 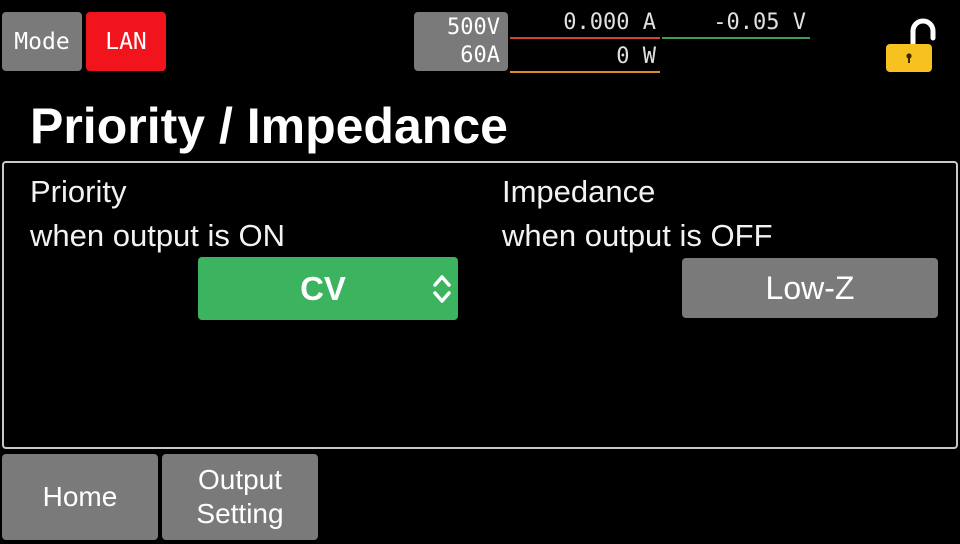 I want to click on power-value: 0, so click(x=623, y=56).